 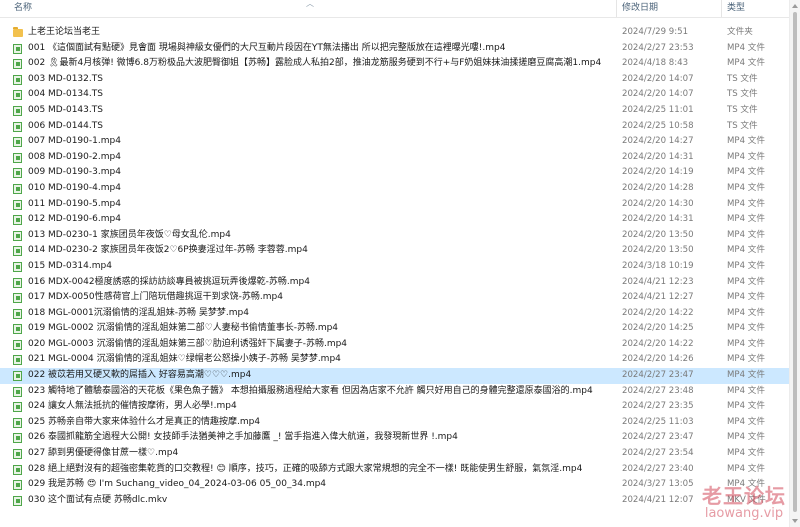 What do you see at coordinates (169, 281) in the screenshot?
I see `file-name: 016 MDX-0042極度誘惑的採訪訪談專員被挑逗玩弄後爆乾-苏畅.mp4` at bounding box center [169, 281].